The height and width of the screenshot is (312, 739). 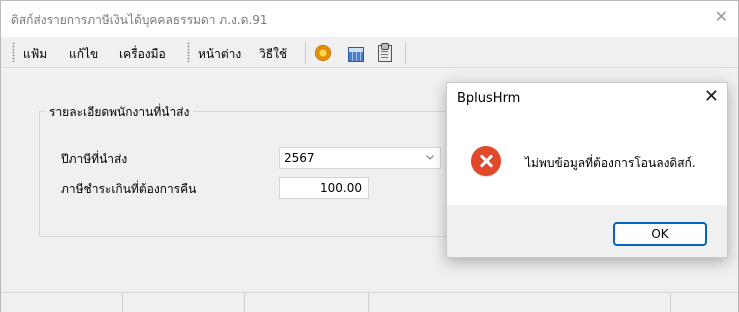 I want to click on menu-tools: เครื่องมือ, so click(x=142, y=54).